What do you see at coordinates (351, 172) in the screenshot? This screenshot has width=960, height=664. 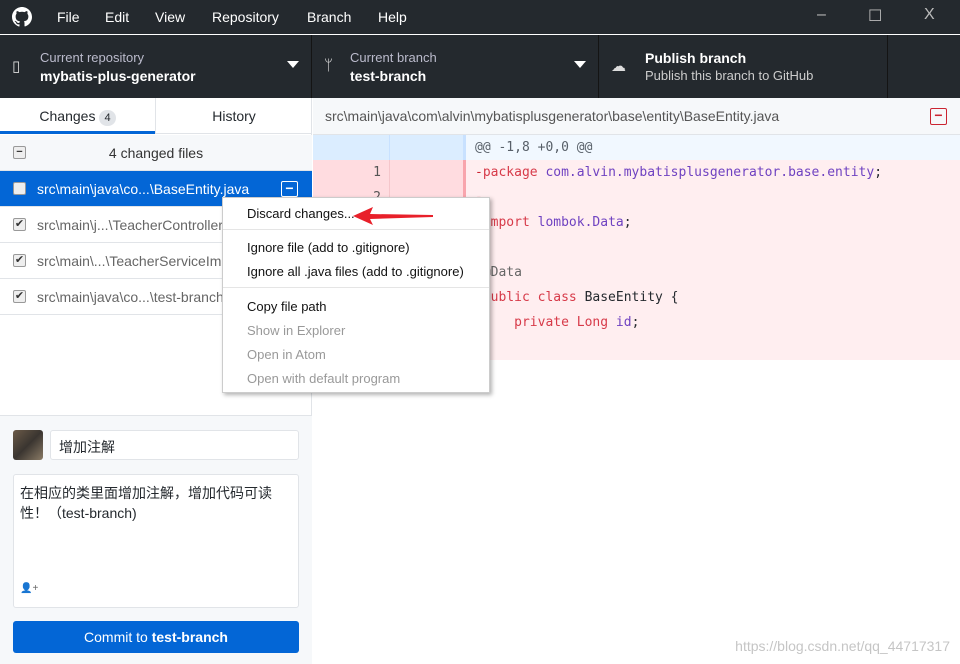 I see `old-line-number: 1` at bounding box center [351, 172].